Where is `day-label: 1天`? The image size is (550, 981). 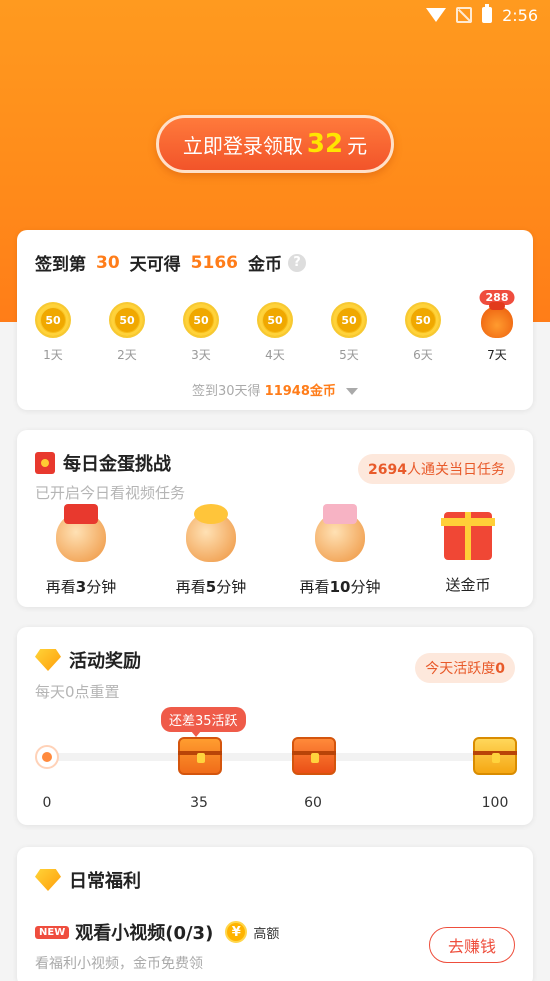
day-label: 1天 is located at coordinates (53, 355).